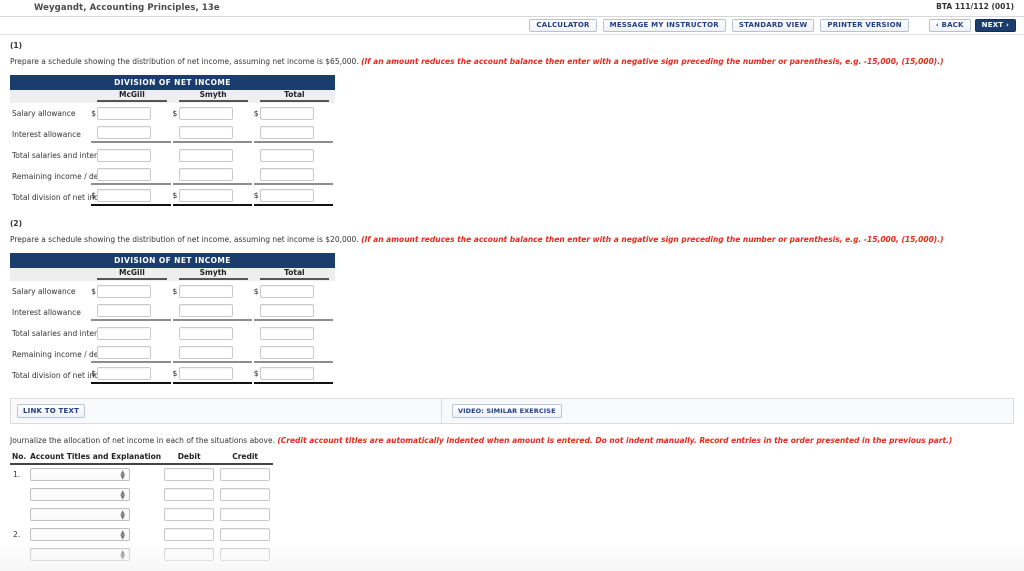 This screenshot has width=1024, height=571. I want to click on cell2-remaining-total: $, so click(294, 354).